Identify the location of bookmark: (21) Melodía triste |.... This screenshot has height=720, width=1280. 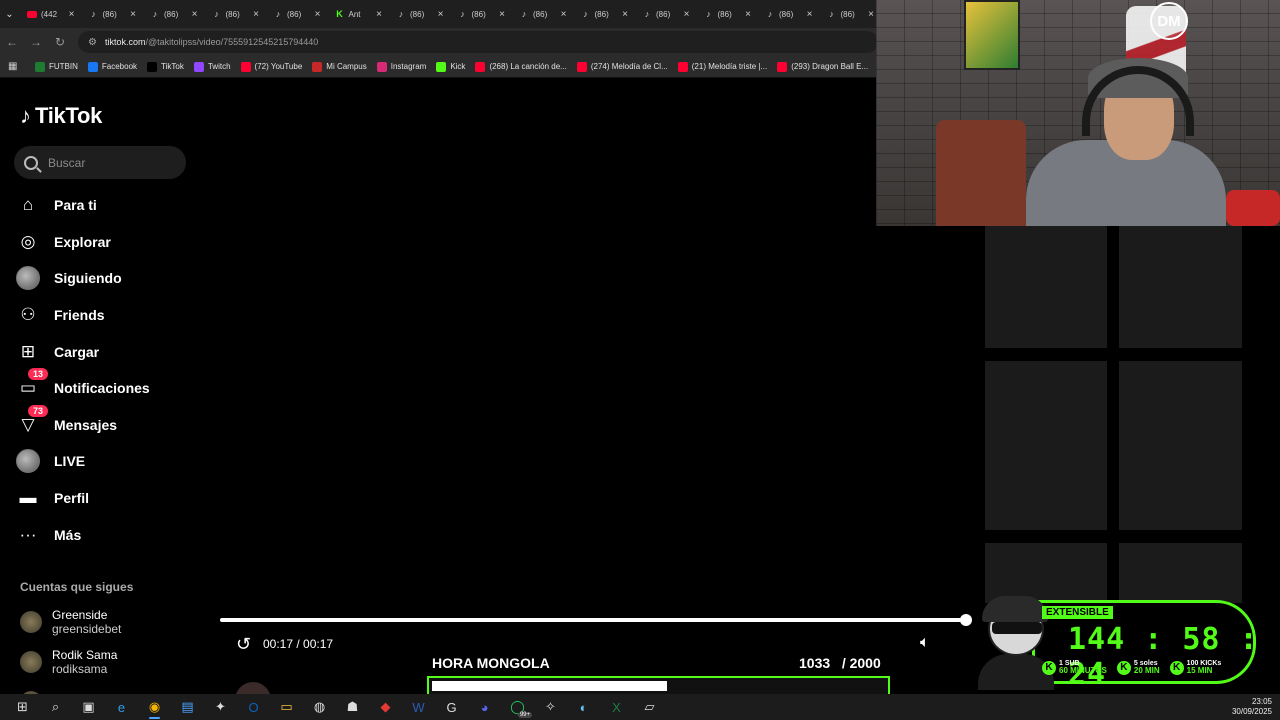
(722, 66).